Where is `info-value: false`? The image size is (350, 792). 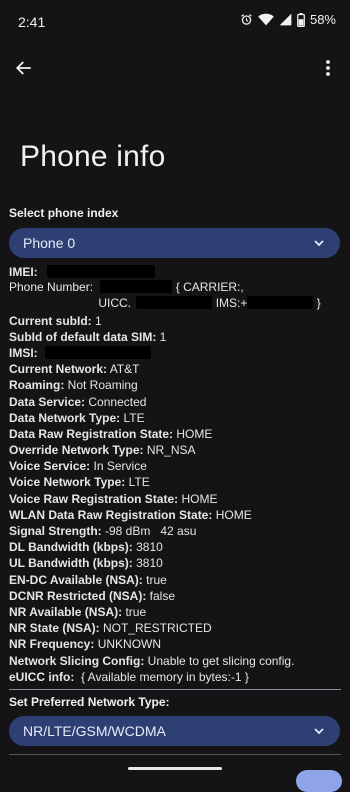
info-value: false is located at coordinates (161, 595).